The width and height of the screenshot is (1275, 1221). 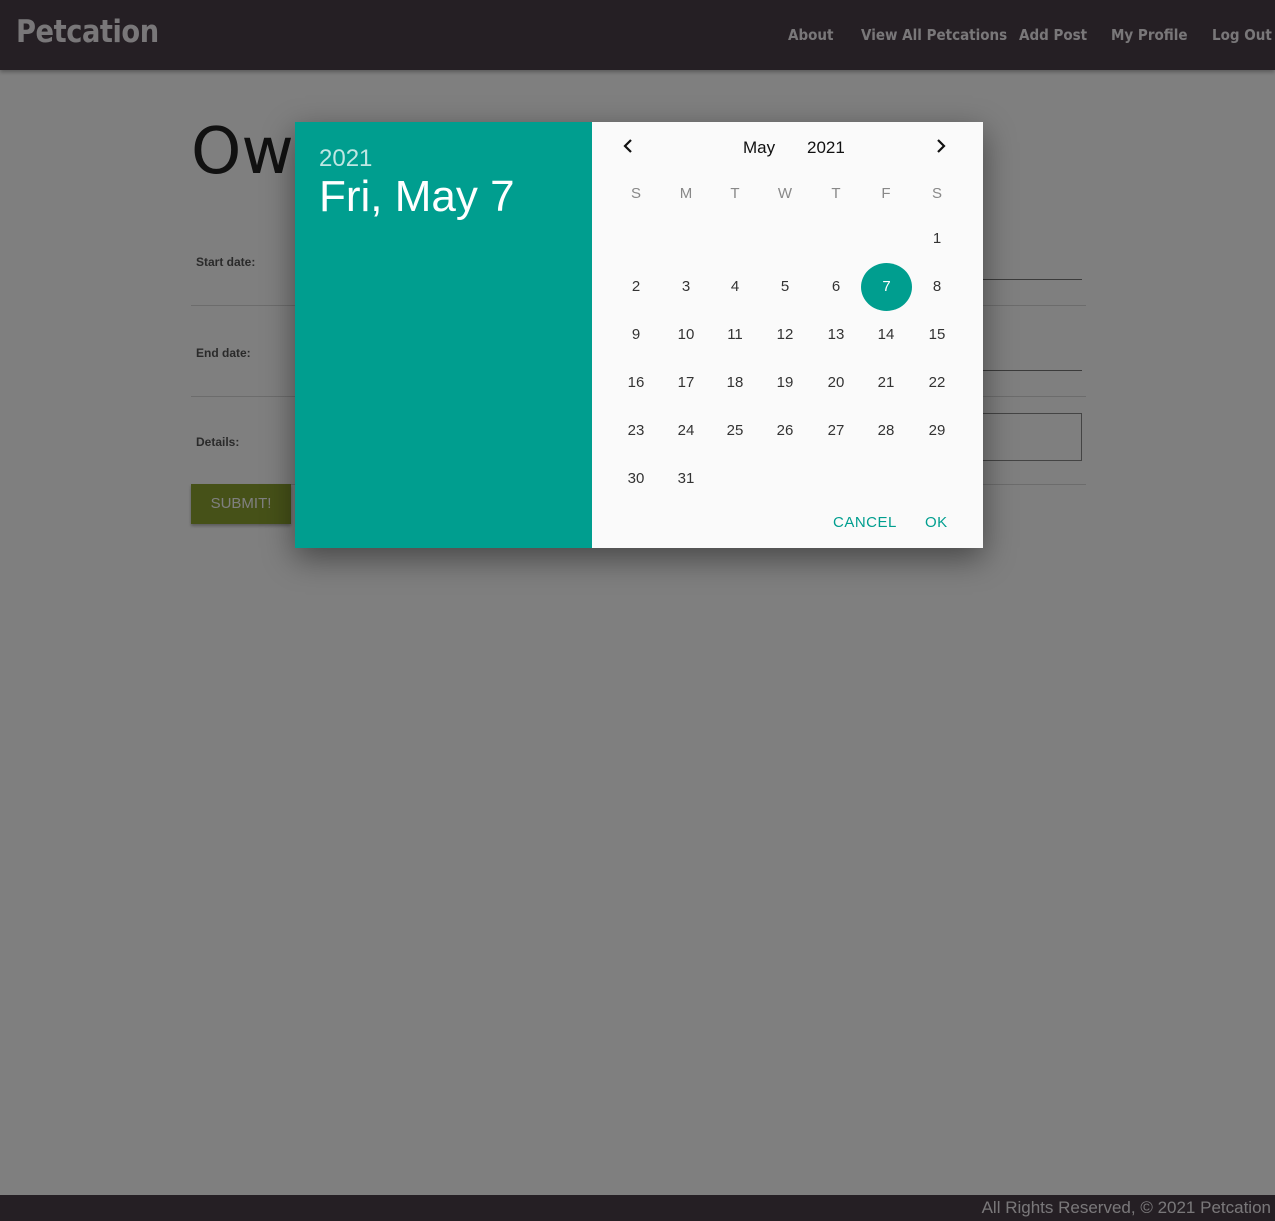 I want to click on day-cell: 19, so click(x=785, y=383).